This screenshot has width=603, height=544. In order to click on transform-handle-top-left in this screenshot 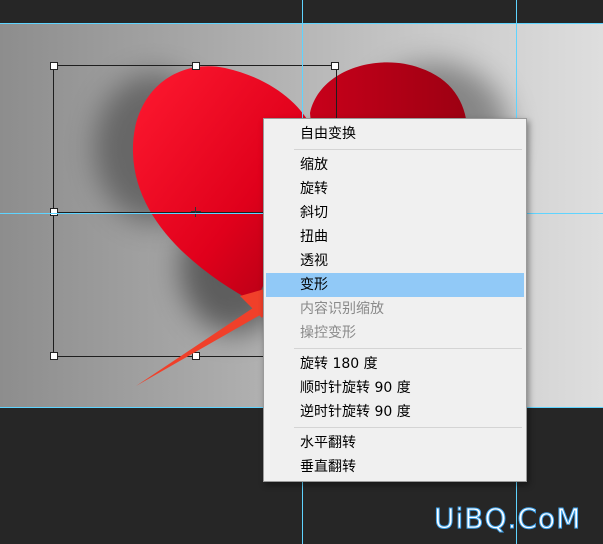, I will do `click(54, 66)`.